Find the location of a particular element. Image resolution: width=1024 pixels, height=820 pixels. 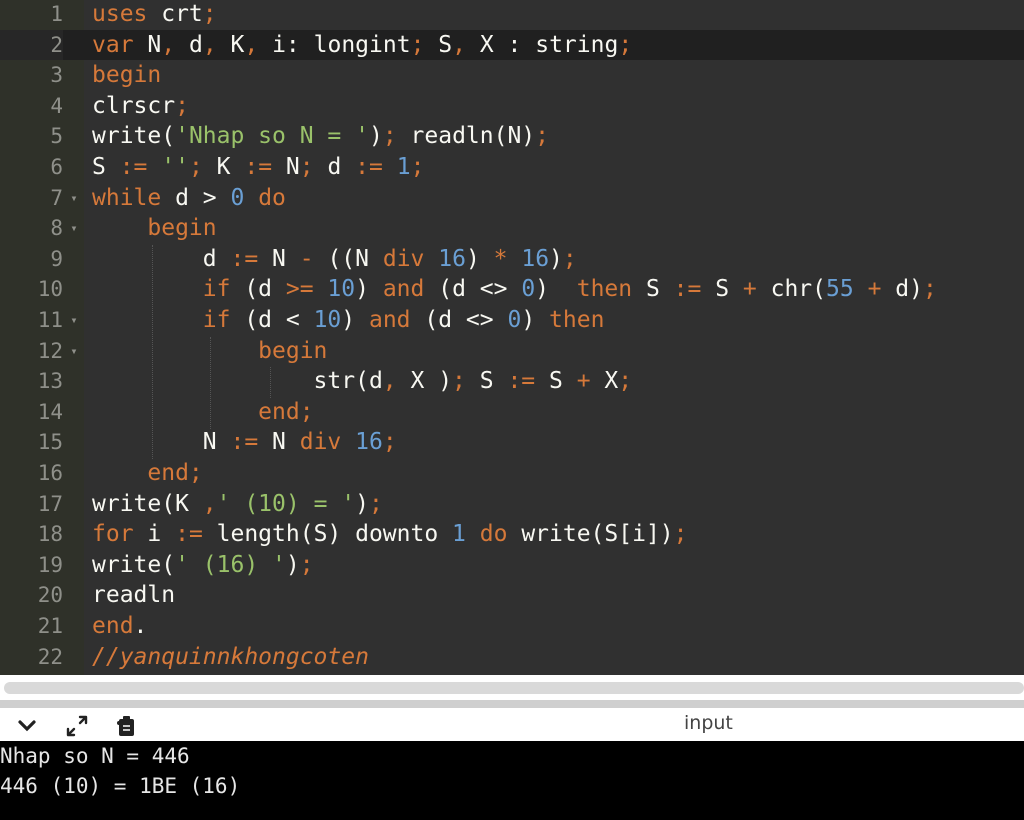

chevron-down-icon is located at coordinates (27, 726).